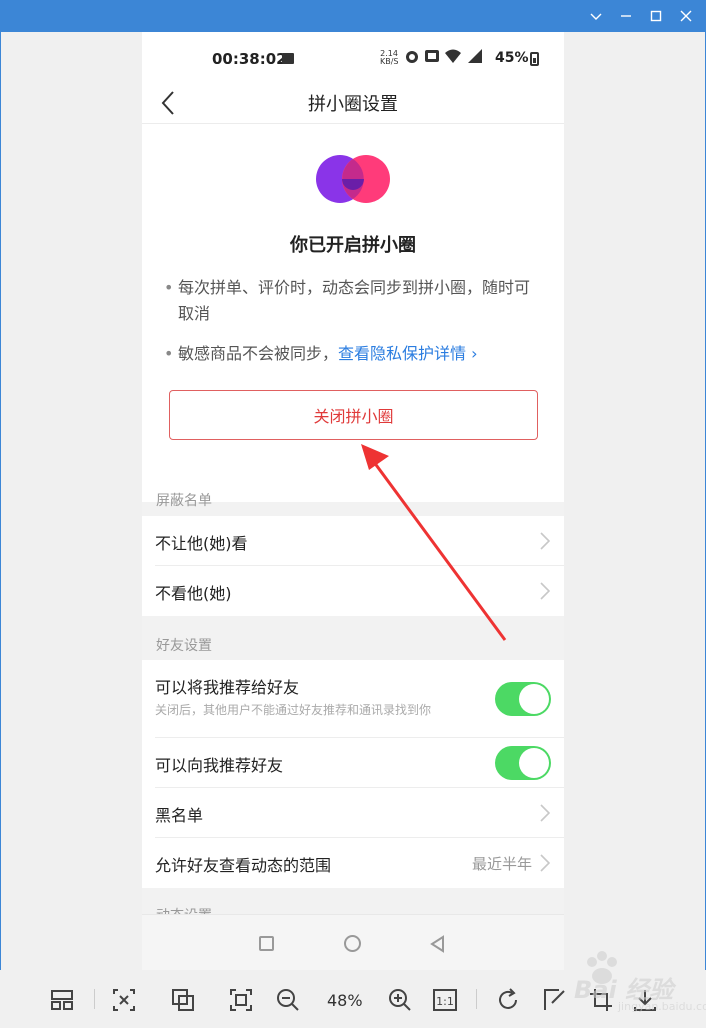  I want to click on zoom-in-icon, so click(400, 1000).